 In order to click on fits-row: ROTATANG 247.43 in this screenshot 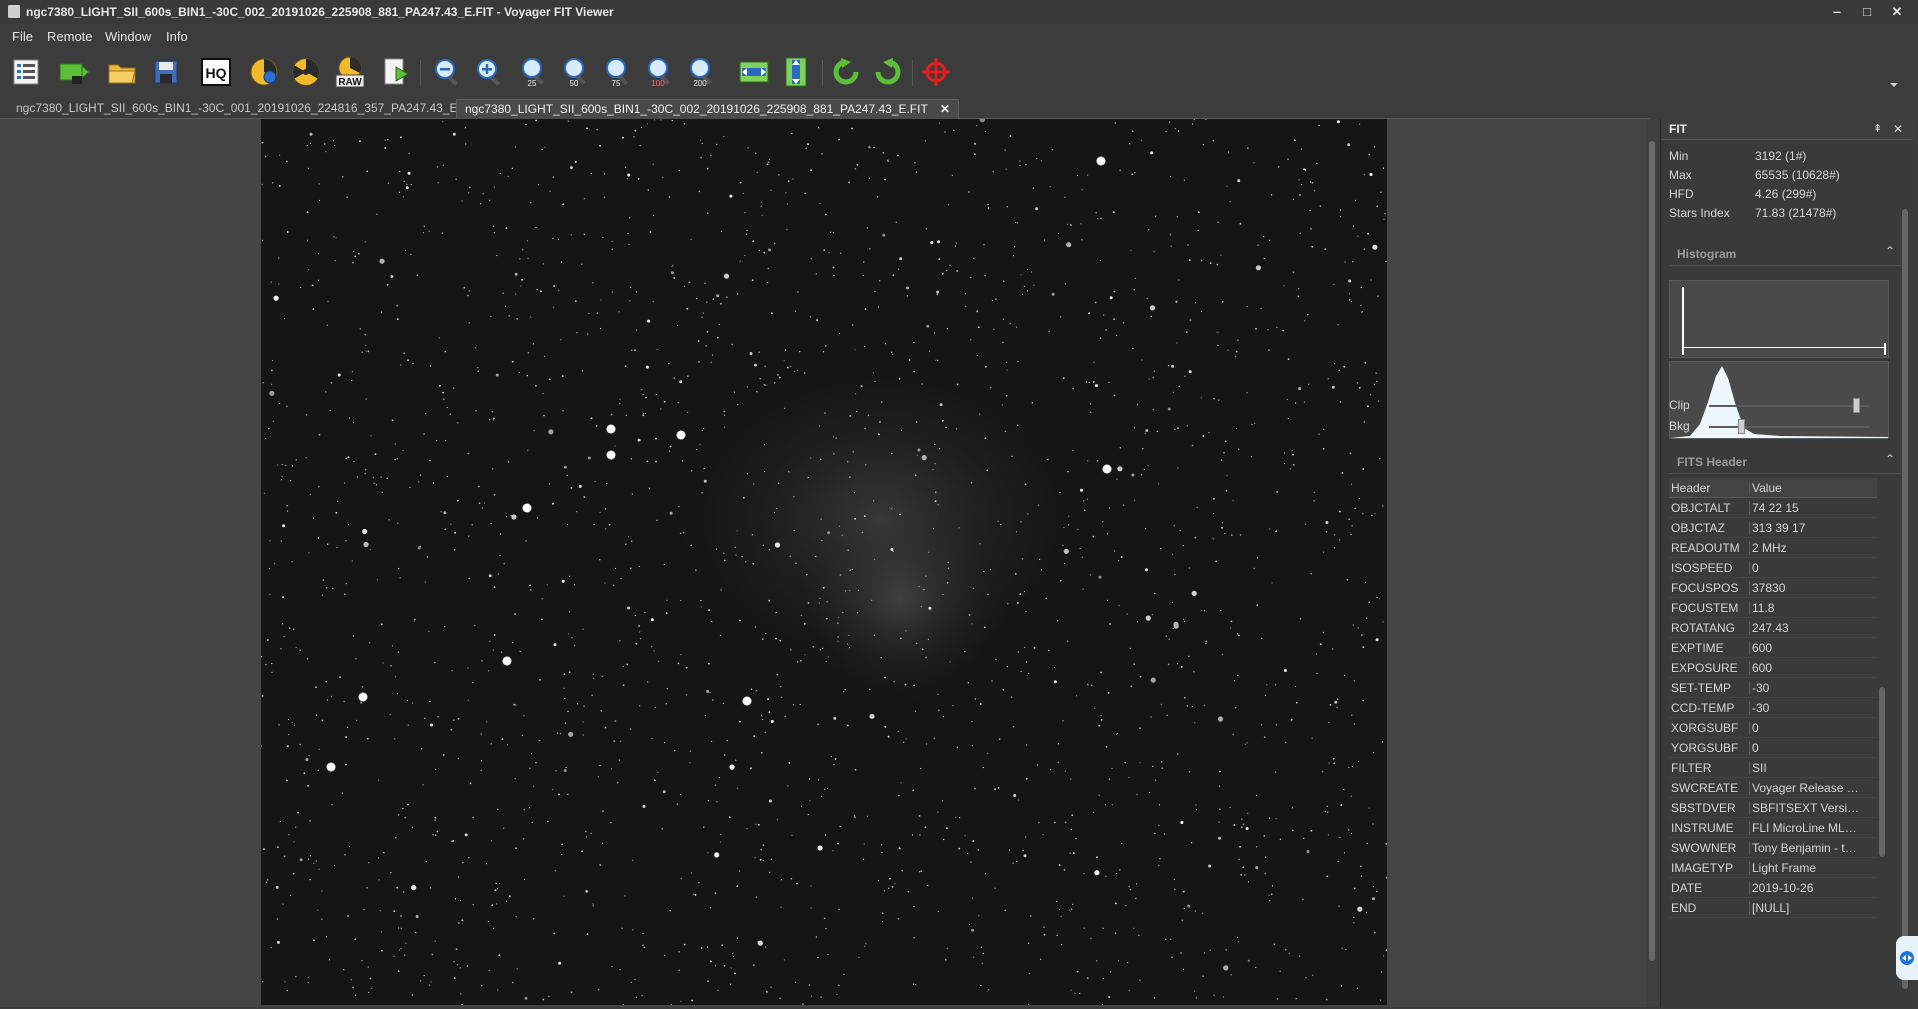, I will do `click(1773, 628)`.